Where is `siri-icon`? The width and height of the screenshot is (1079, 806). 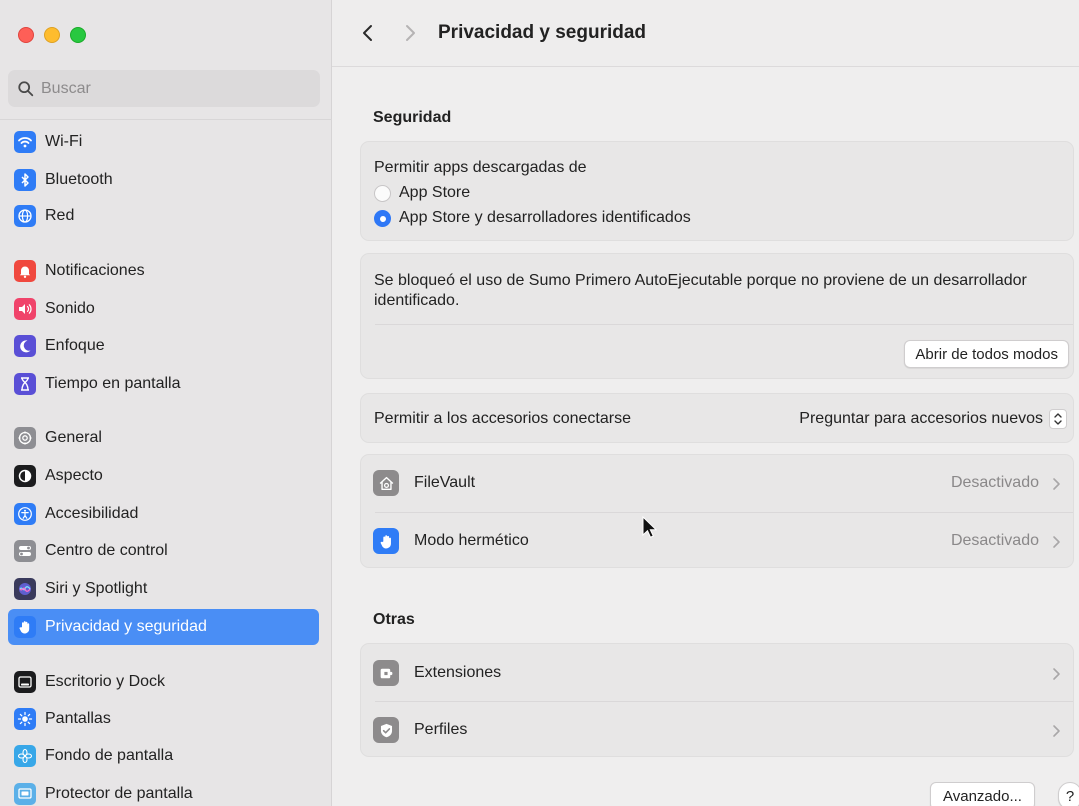
siri-icon is located at coordinates (25, 589).